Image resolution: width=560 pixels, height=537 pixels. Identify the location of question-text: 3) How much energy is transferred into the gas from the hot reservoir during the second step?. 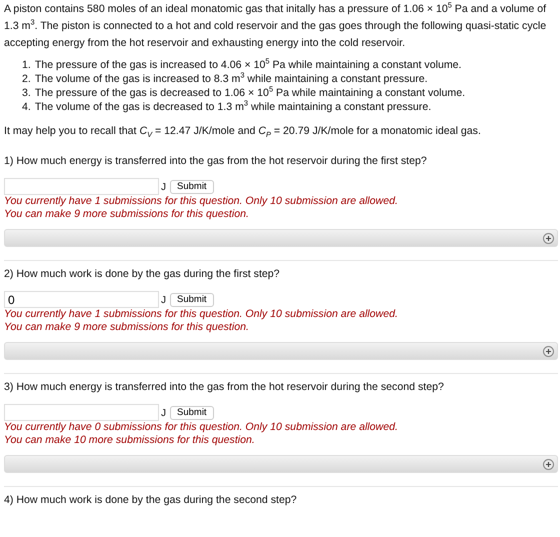
(224, 387).